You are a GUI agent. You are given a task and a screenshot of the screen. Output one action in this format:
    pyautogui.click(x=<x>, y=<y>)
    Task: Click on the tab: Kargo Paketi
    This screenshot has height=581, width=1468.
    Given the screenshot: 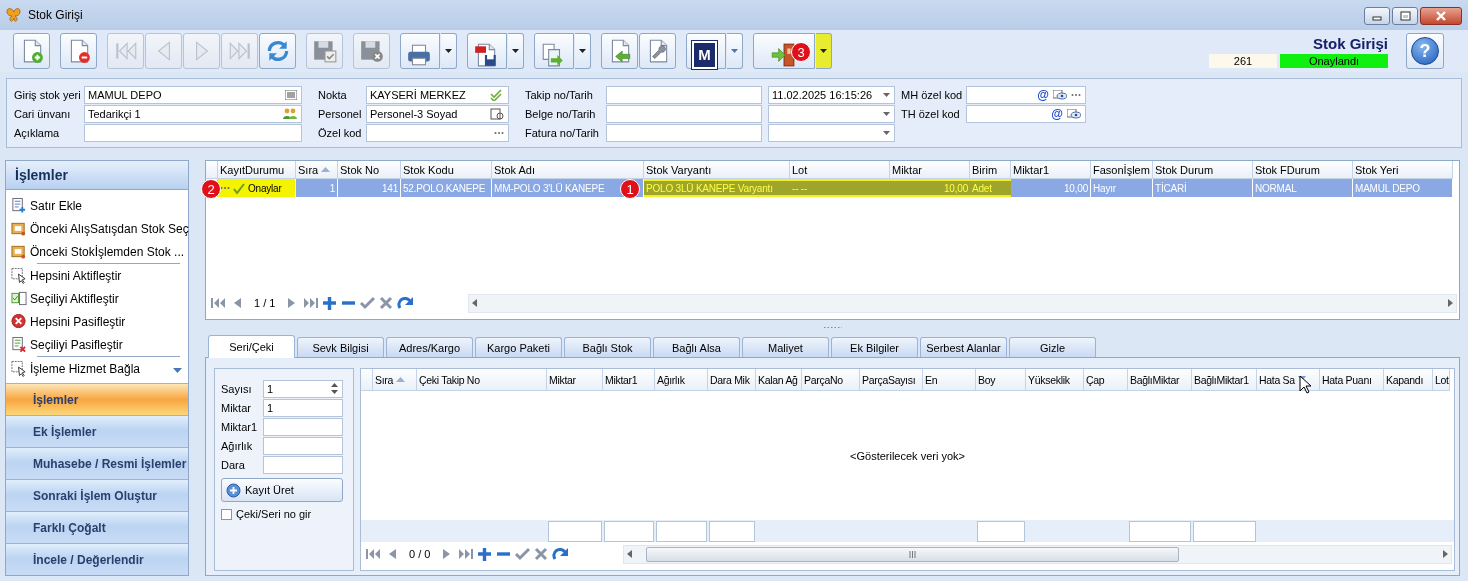 What is the action you would take?
    pyautogui.click(x=518, y=347)
    